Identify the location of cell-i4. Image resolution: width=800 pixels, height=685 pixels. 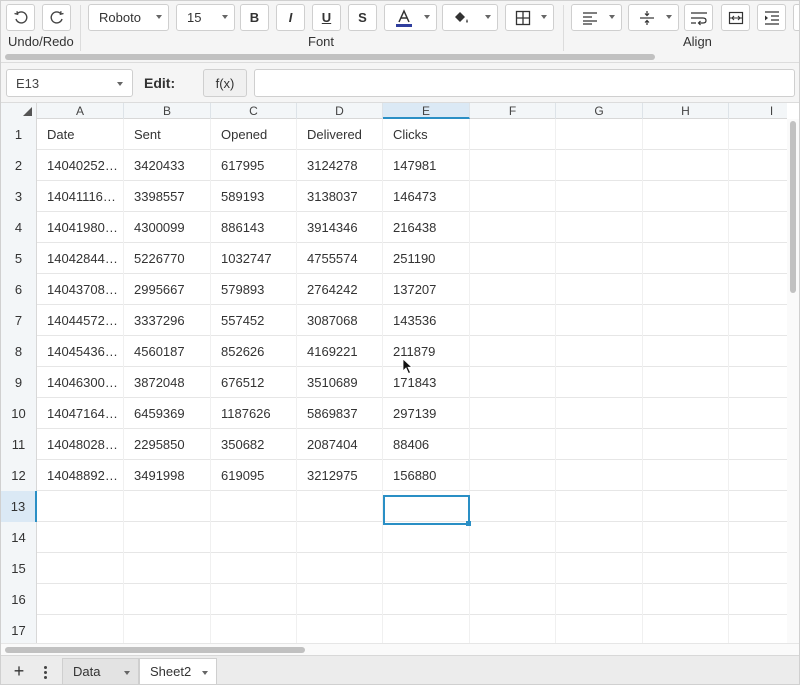
(758, 227).